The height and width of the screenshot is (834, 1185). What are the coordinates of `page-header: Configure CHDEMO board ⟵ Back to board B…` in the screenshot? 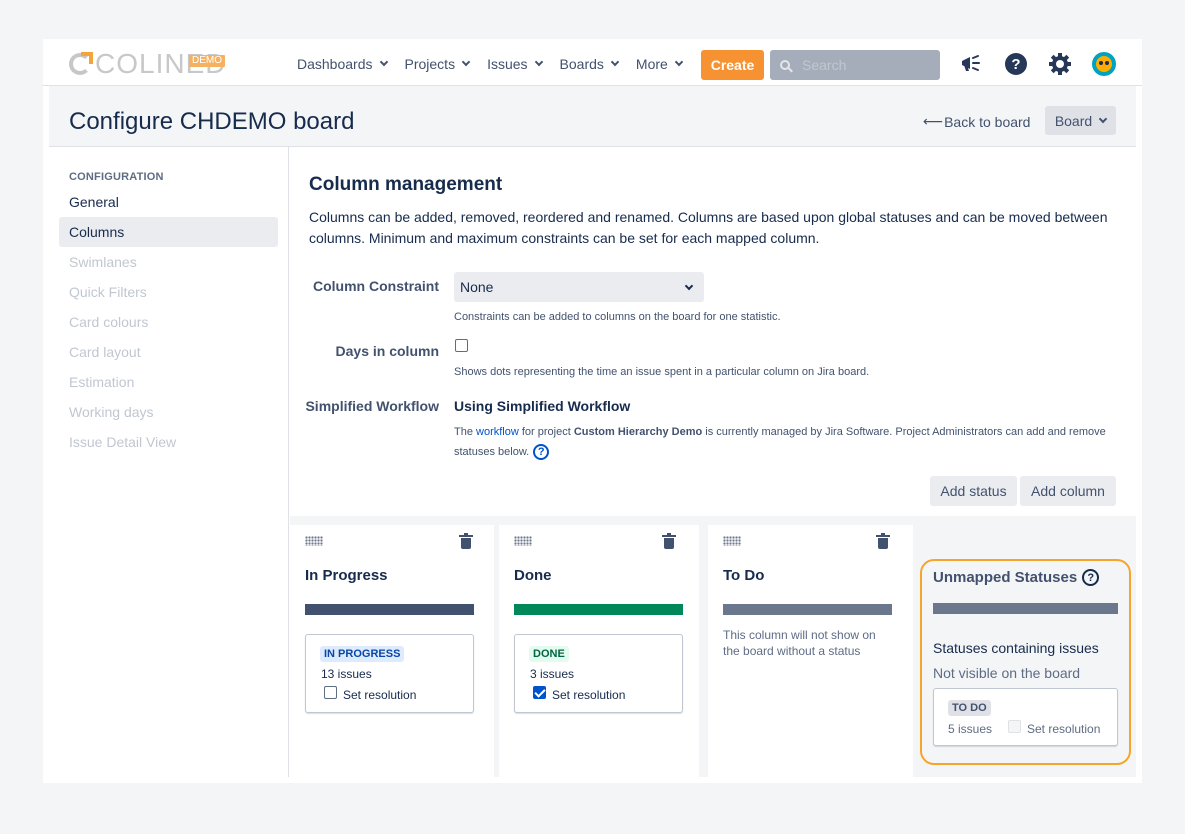 It's located at (592, 116).